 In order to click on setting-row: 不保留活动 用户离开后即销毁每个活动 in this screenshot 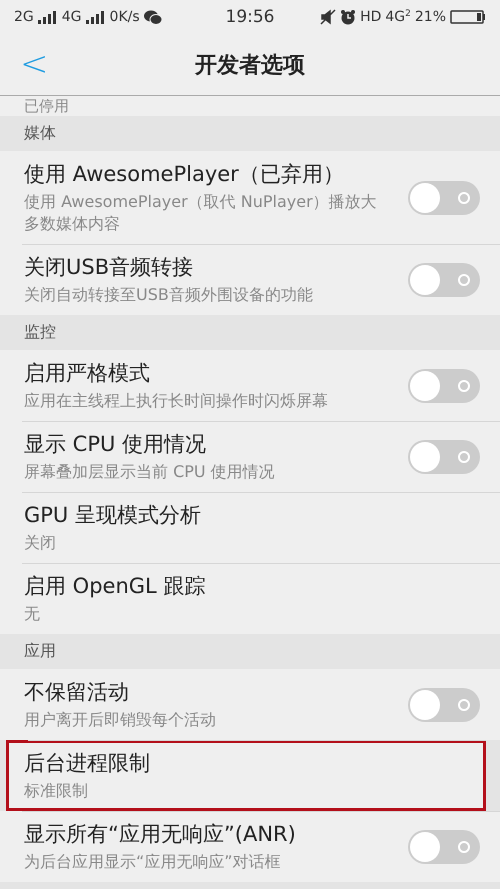, I will do `click(250, 704)`.